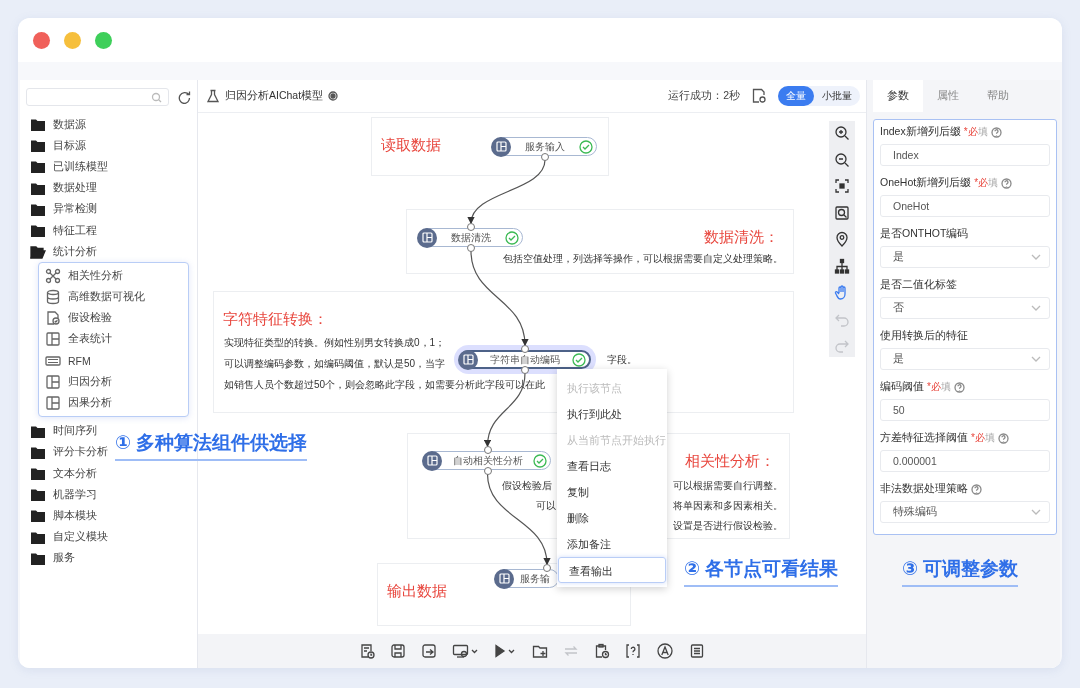 This screenshot has height=688, width=1080. I want to click on required-mark: *必填, so click(939, 387).